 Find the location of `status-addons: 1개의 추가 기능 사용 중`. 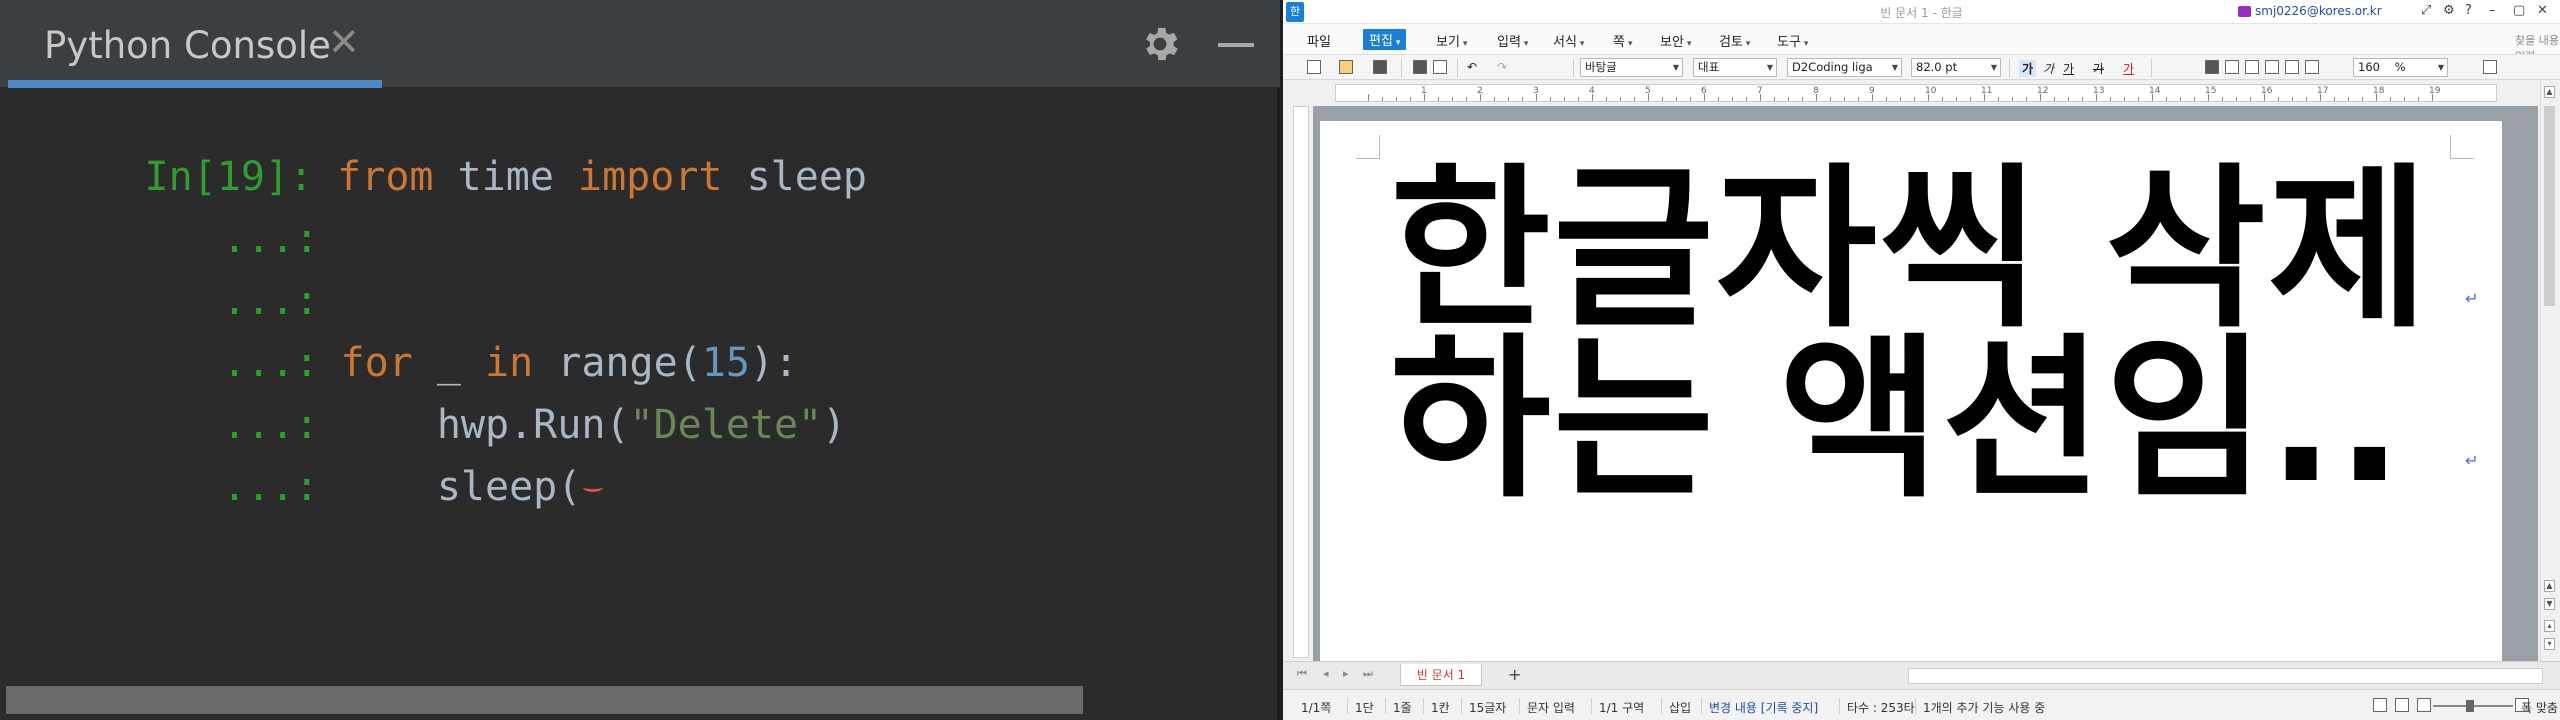

status-addons: 1개의 추가 기능 사용 중 is located at coordinates (1984, 707).